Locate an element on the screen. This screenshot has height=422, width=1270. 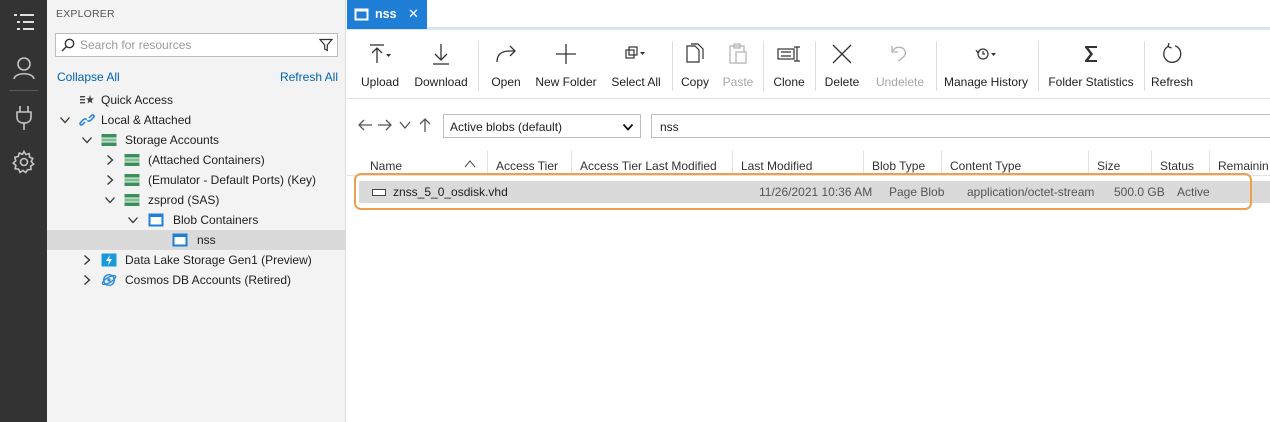
tab-label: nss is located at coordinates (386, 14).